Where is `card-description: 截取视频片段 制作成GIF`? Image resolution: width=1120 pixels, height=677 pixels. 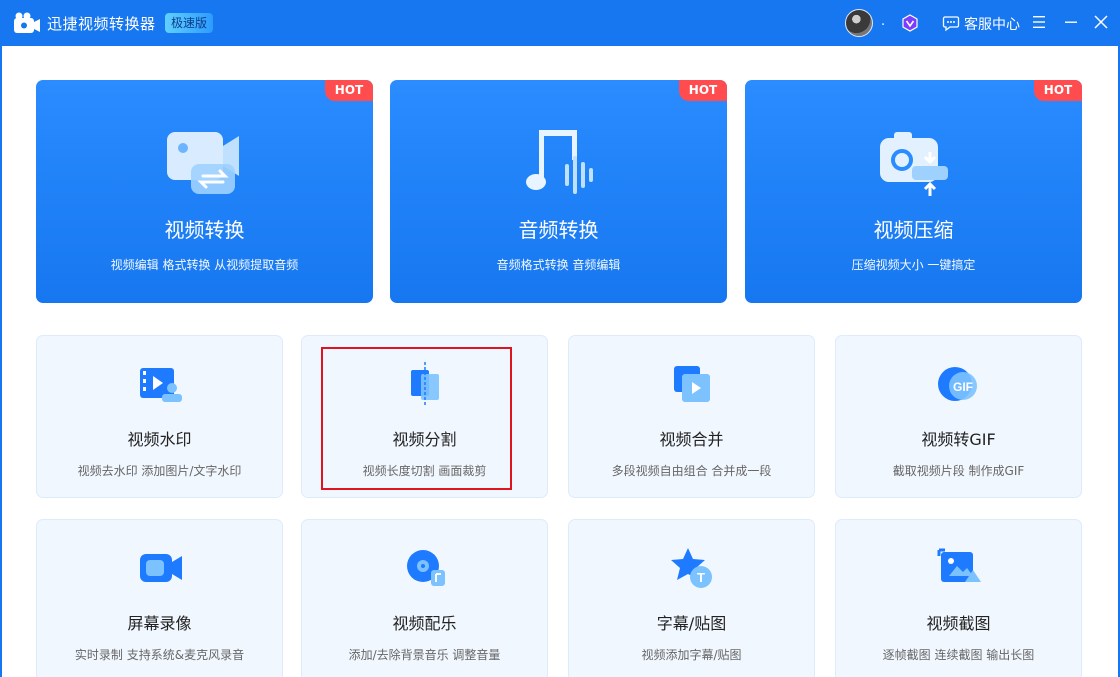 card-description: 截取视频片段 制作成GIF is located at coordinates (958, 471).